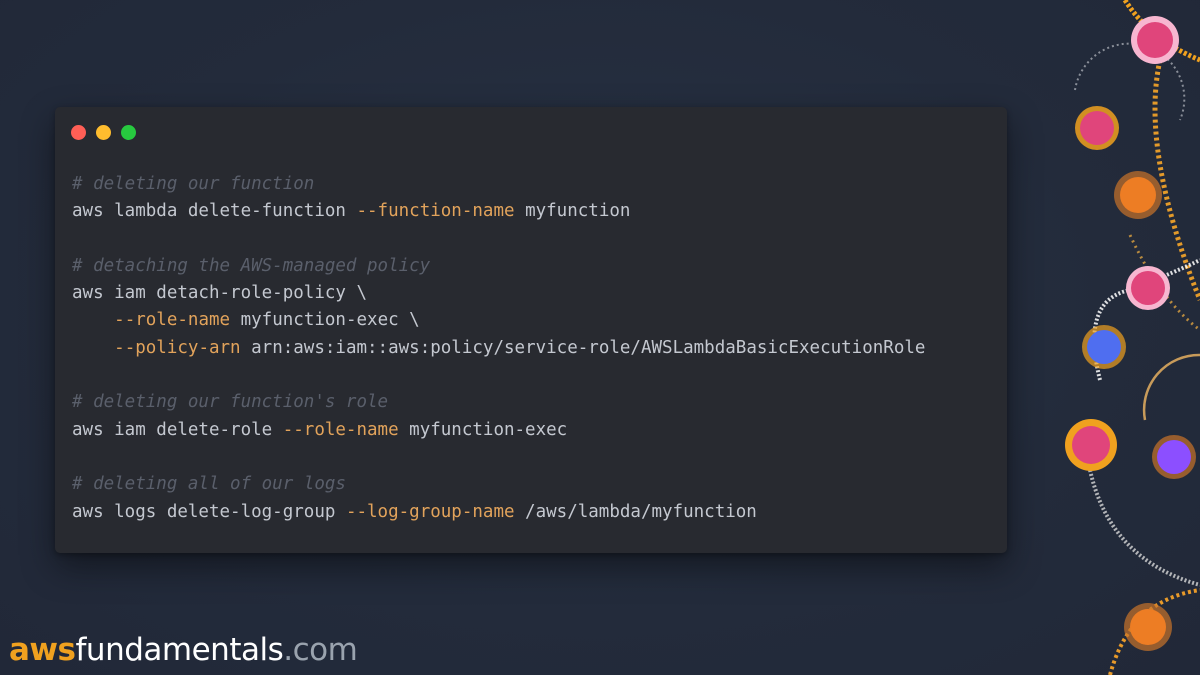 This screenshot has width=1200, height=675. What do you see at coordinates (179, 650) in the screenshot?
I see `brand-name-text: fundamentals` at bounding box center [179, 650].